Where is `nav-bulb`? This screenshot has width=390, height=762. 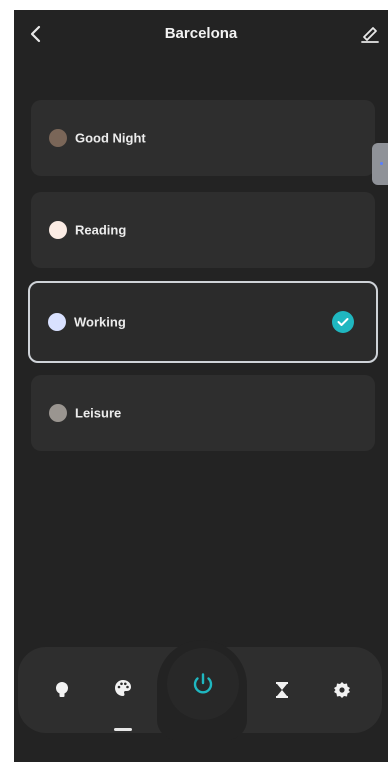 nav-bulb is located at coordinates (62, 690).